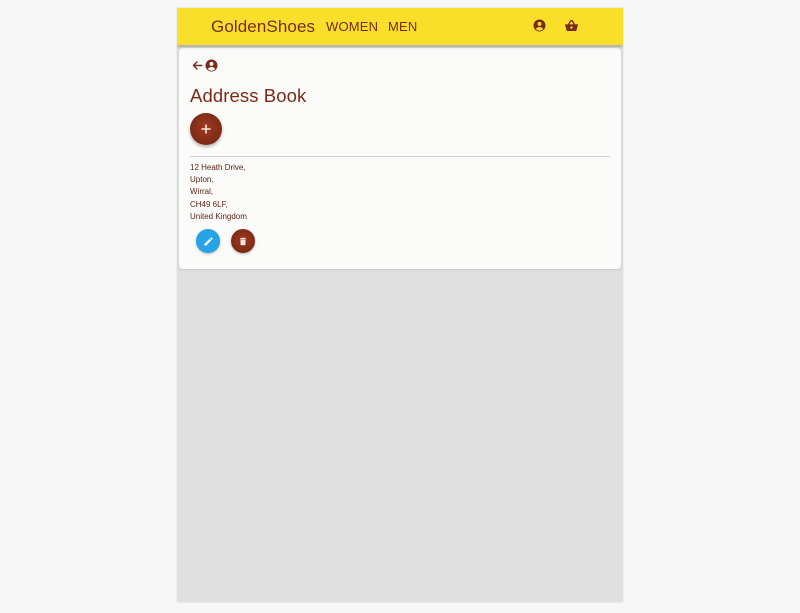 This screenshot has height=613, width=800. Describe the element at coordinates (248, 95) in the screenshot. I see `page-title: Address Book` at that location.